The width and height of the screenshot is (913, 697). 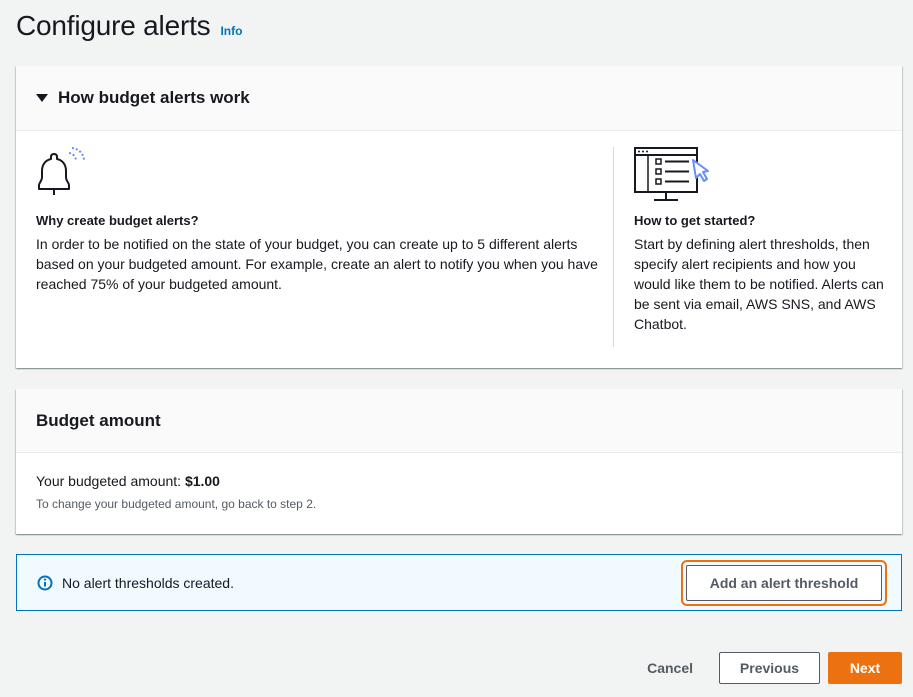 I want to click on previous-button: Previous, so click(x=769, y=668).